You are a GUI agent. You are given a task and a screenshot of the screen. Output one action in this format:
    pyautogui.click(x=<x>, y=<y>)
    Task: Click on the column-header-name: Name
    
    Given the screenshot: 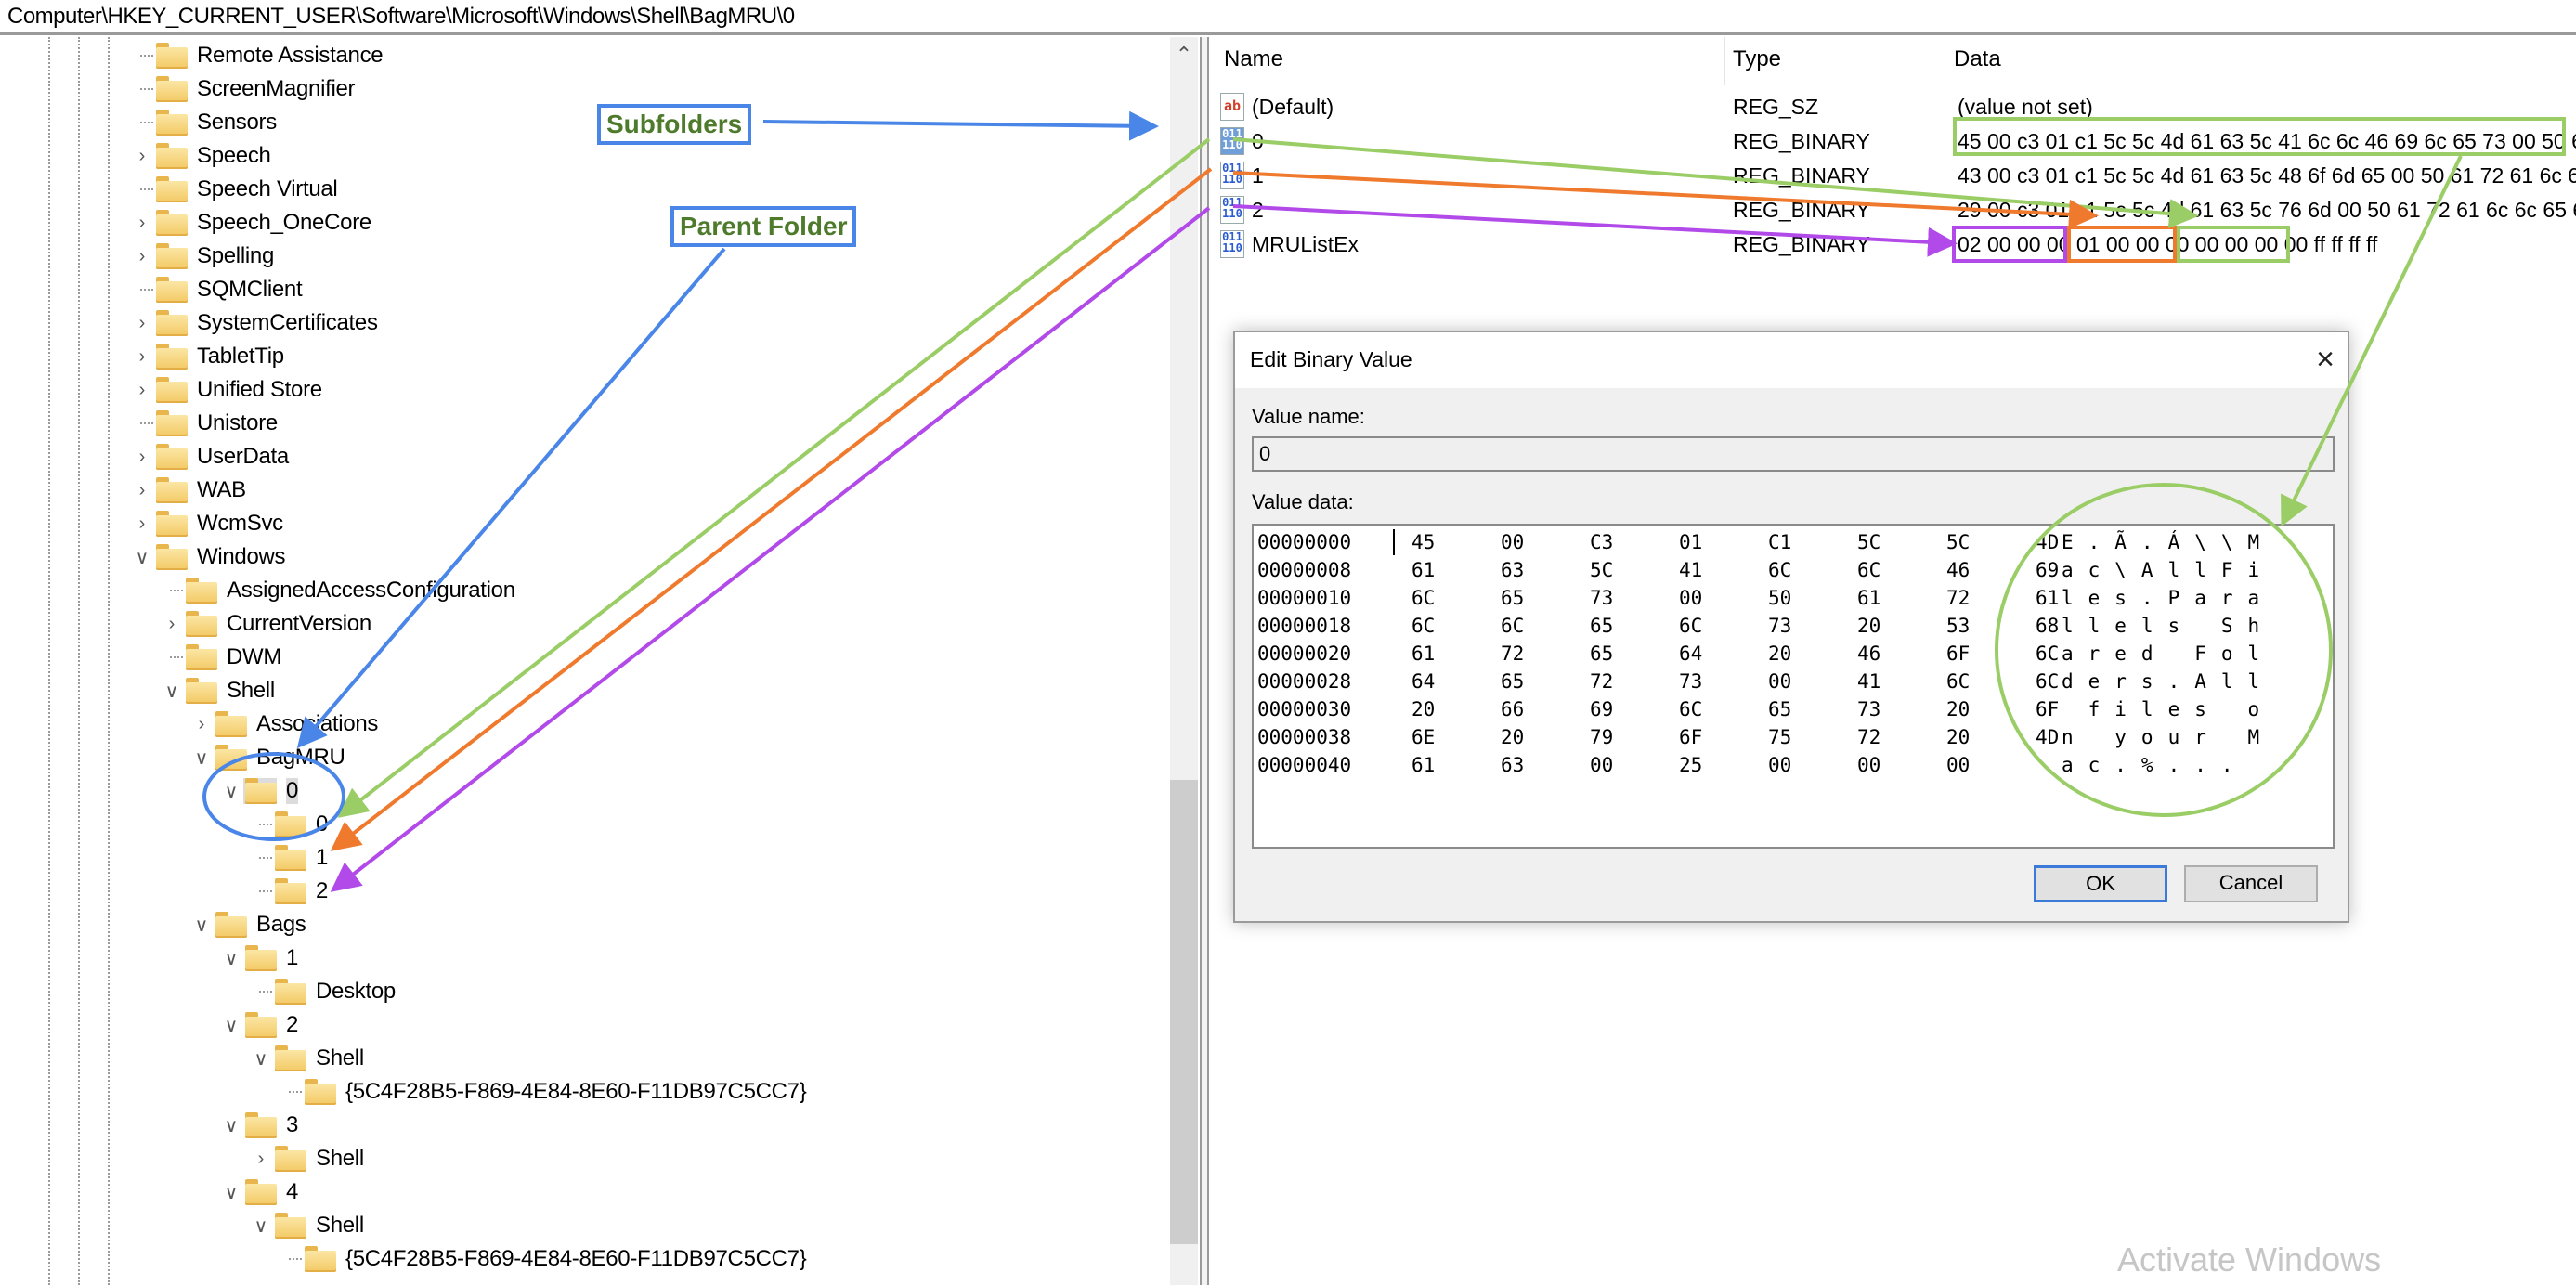 What is the action you would take?
    pyautogui.click(x=1253, y=59)
    